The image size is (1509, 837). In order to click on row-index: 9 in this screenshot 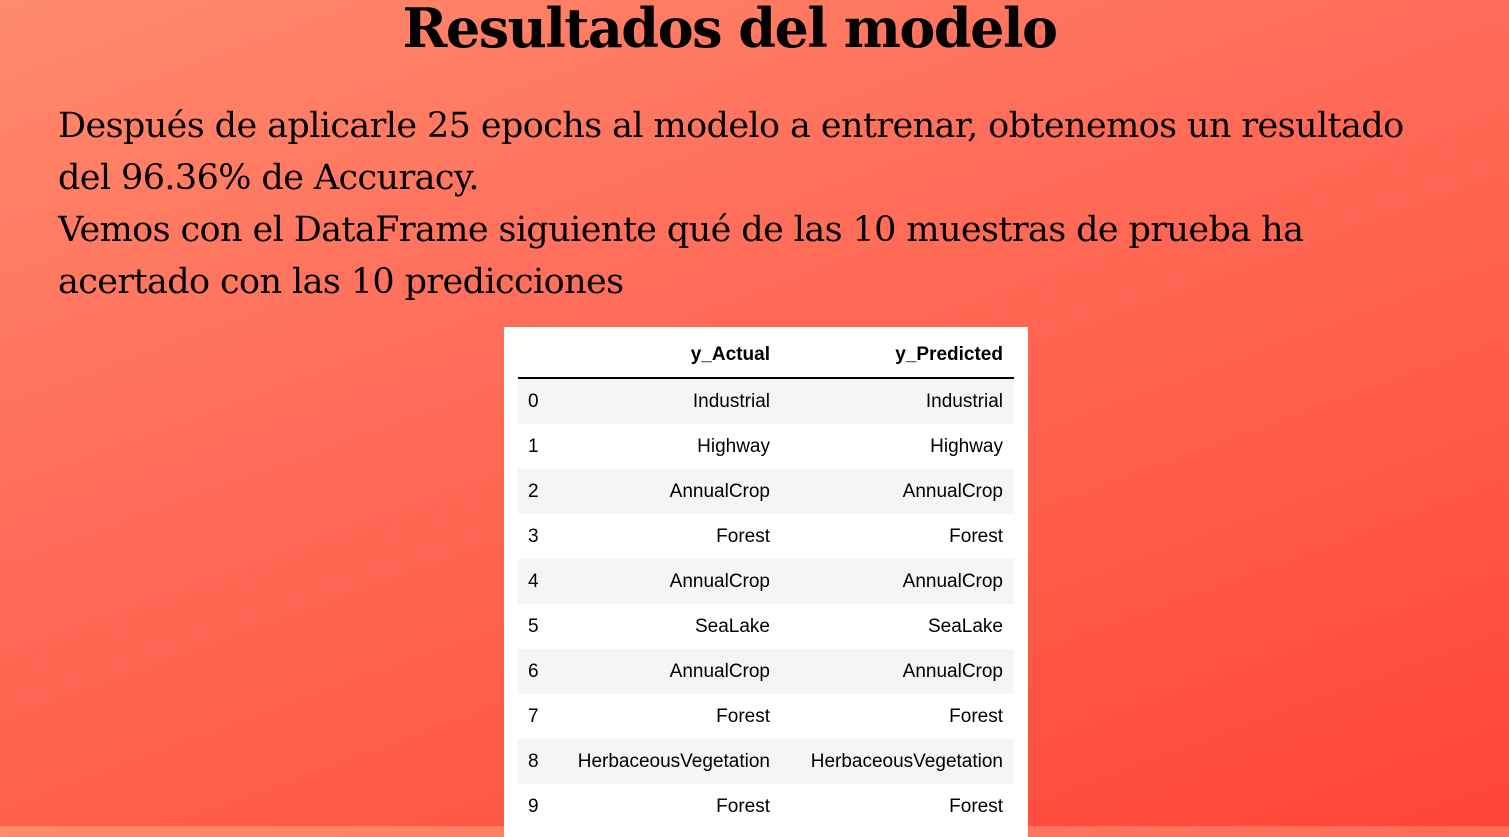, I will do `click(533, 806)`.